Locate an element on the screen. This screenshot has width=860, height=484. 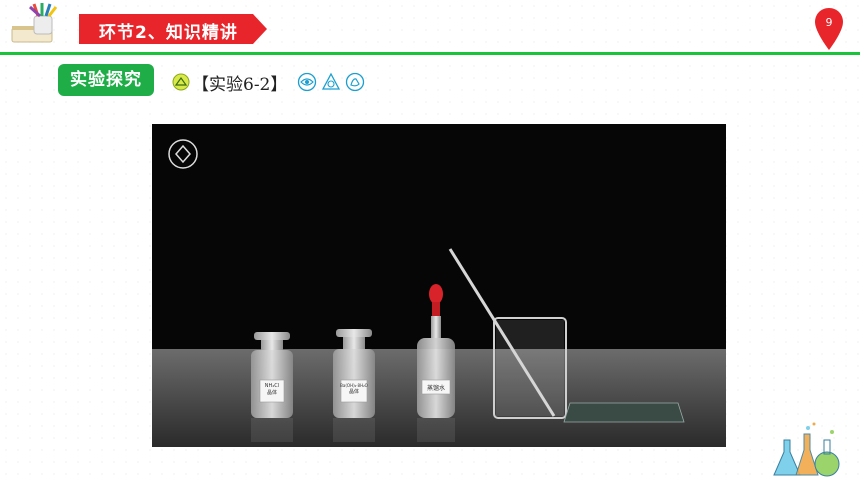
section-banner: 环节2、知识精讲 is located at coordinates (173, 29).